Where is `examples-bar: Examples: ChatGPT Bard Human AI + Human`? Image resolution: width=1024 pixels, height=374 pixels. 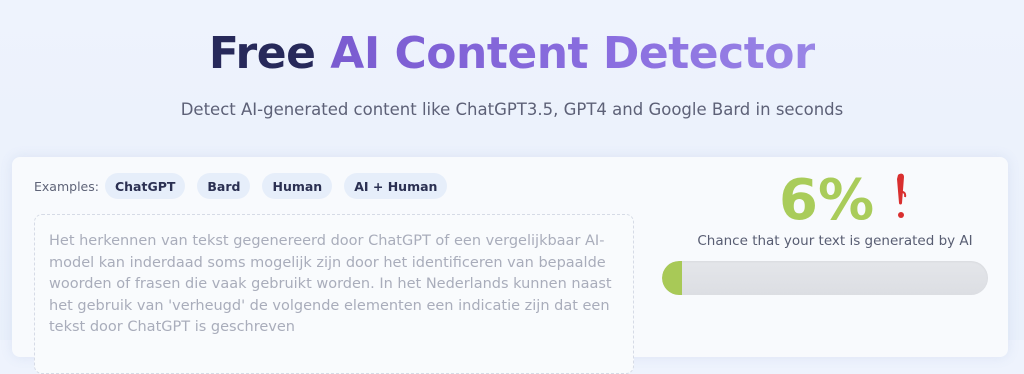 examples-bar: Examples: ChatGPT Bard Human AI + Human is located at coordinates (246, 186).